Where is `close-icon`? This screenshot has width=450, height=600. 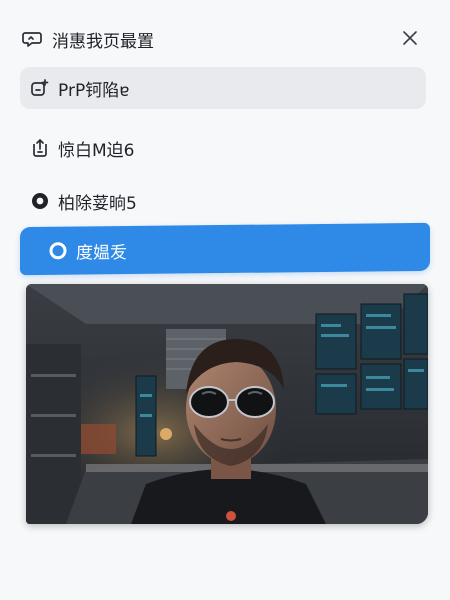 close-icon is located at coordinates (410, 38).